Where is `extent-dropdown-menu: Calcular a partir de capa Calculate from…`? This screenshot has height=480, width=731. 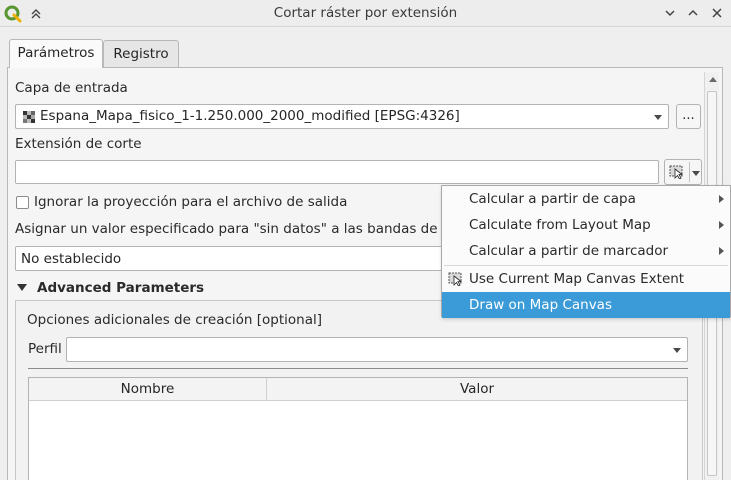 extent-dropdown-menu: Calcular a partir de capa Calculate from… is located at coordinates (586, 251).